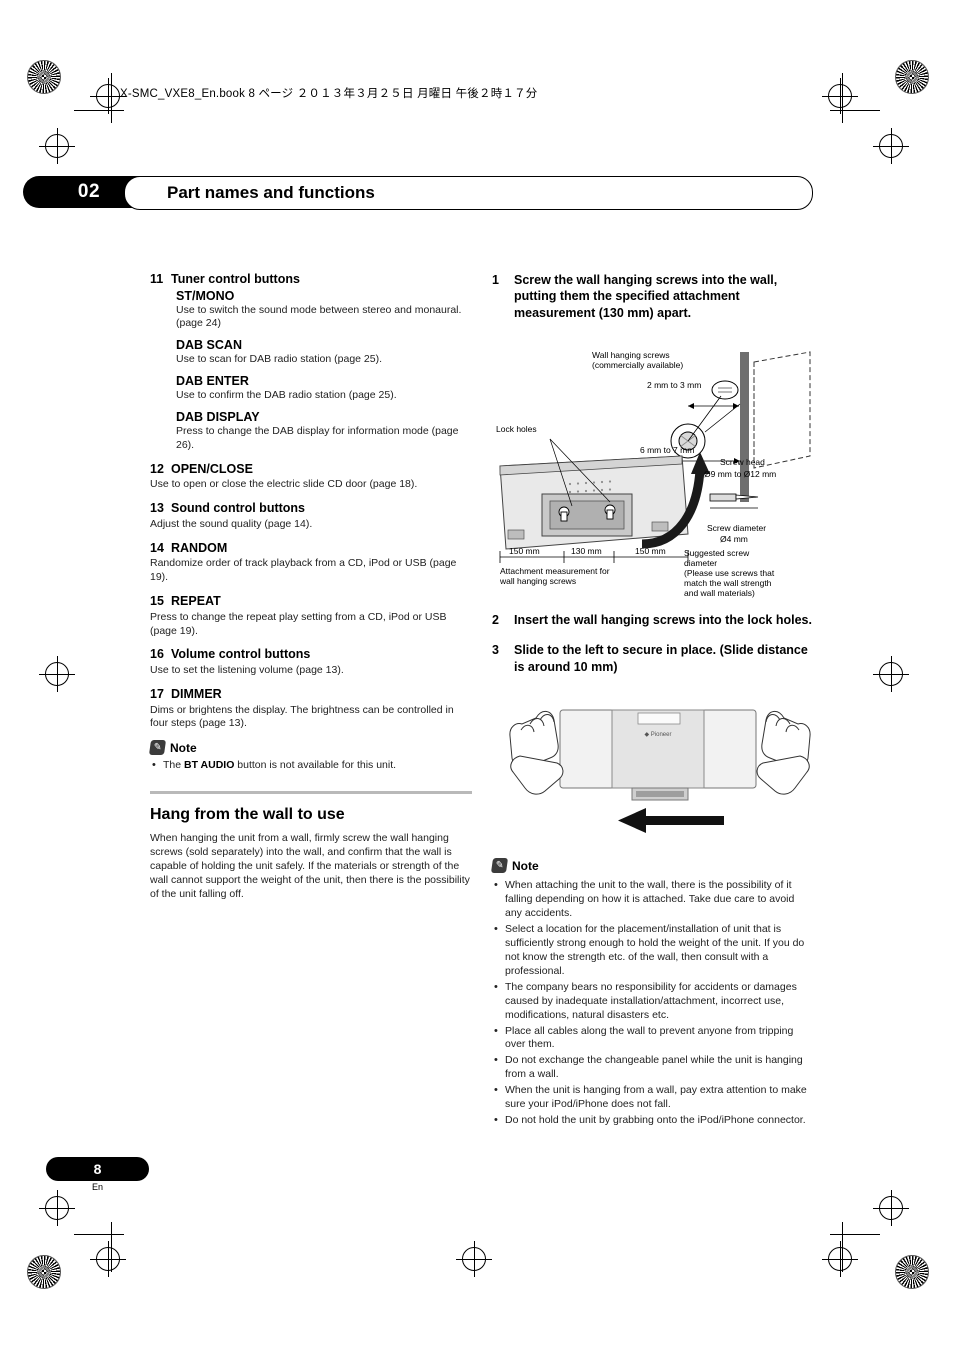 This screenshot has width=954, height=1348. What do you see at coordinates (468, 193) in the screenshot?
I see `chapter-title-bar: Part names and functions` at bounding box center [468, 193].